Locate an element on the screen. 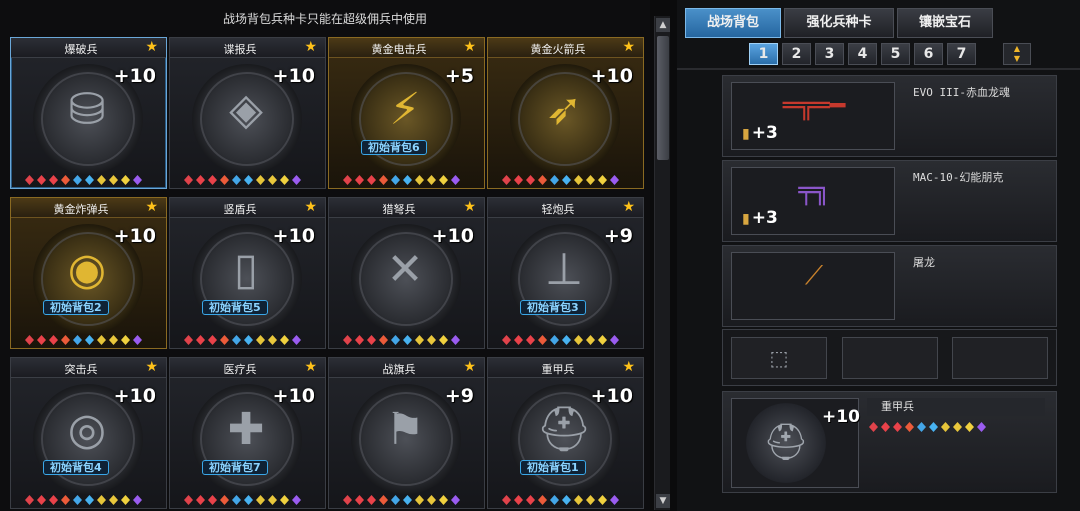 This screenshot has width=1080, height=511. soldier-card: 竖盾兵 ★ ▯ +10 初始背包5 is located at coordinates (247, 273).